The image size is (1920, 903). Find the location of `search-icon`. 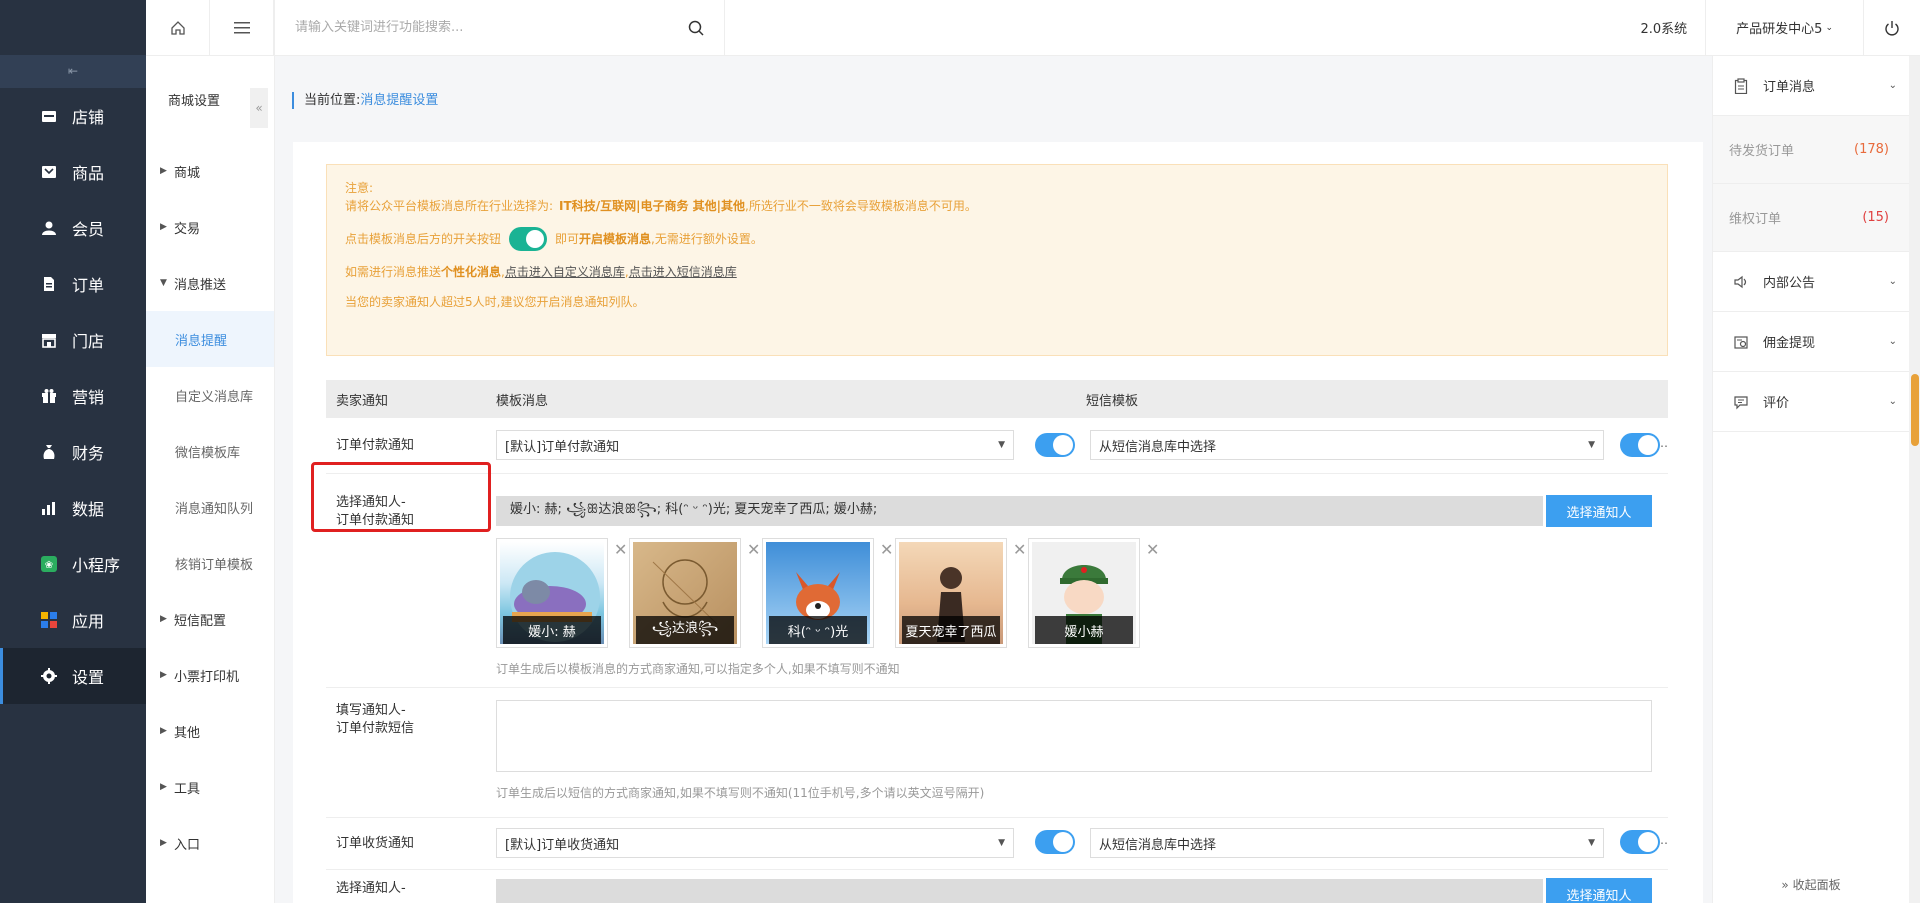

search-icon is located at coordinates (696, 28).